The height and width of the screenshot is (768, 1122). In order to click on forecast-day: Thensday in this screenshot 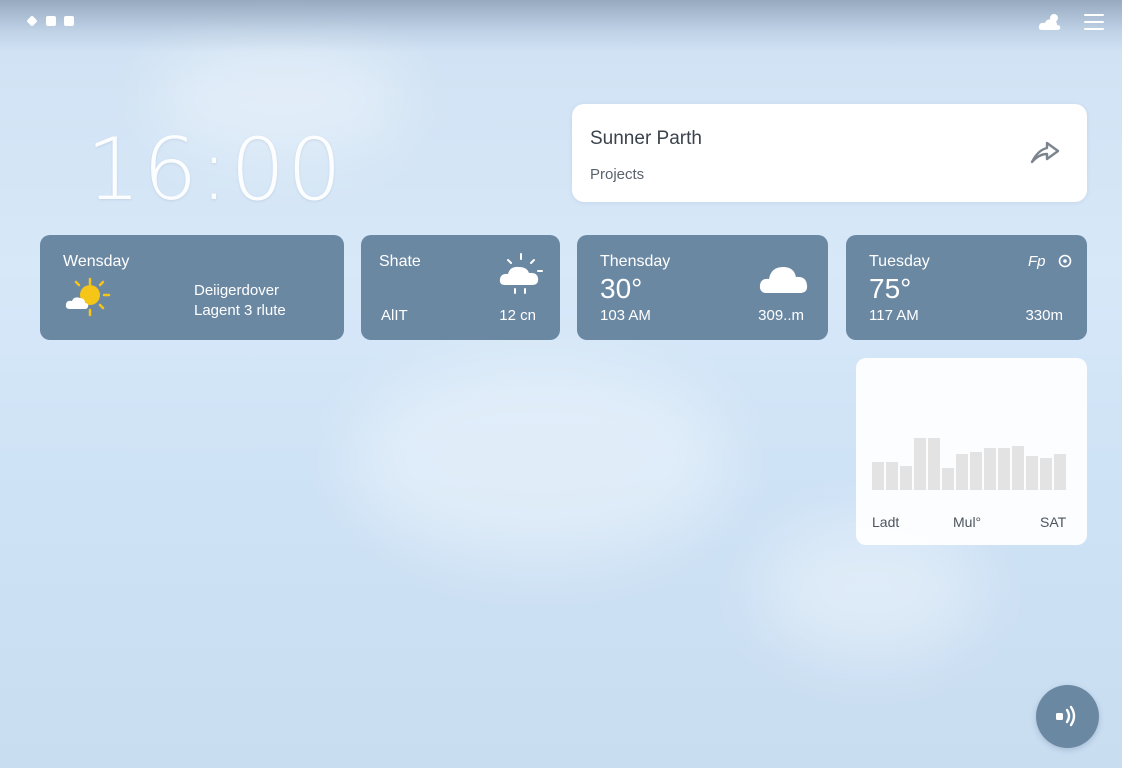, I will do `click(635, 261)`.